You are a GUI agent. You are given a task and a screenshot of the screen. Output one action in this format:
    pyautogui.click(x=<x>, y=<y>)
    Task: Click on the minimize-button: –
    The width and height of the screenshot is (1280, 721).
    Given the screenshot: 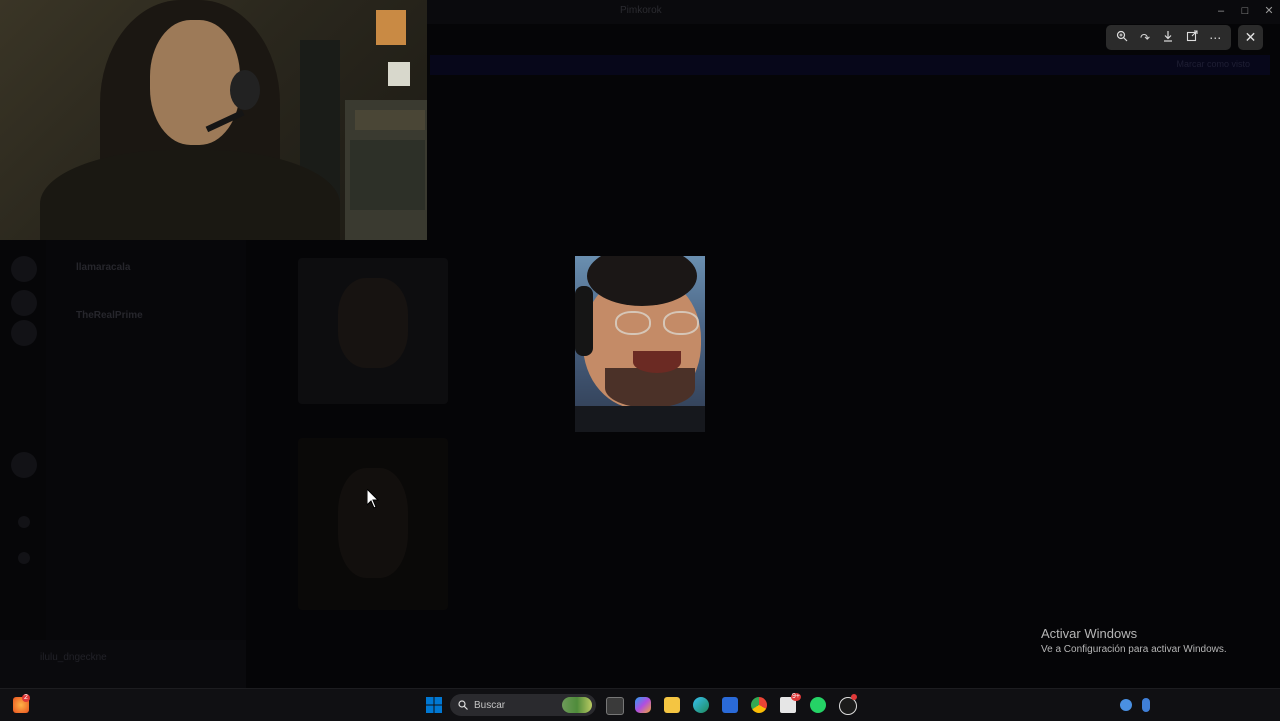 What is the action you would take?
    pyautogui.click(x=1221, y=11)
    